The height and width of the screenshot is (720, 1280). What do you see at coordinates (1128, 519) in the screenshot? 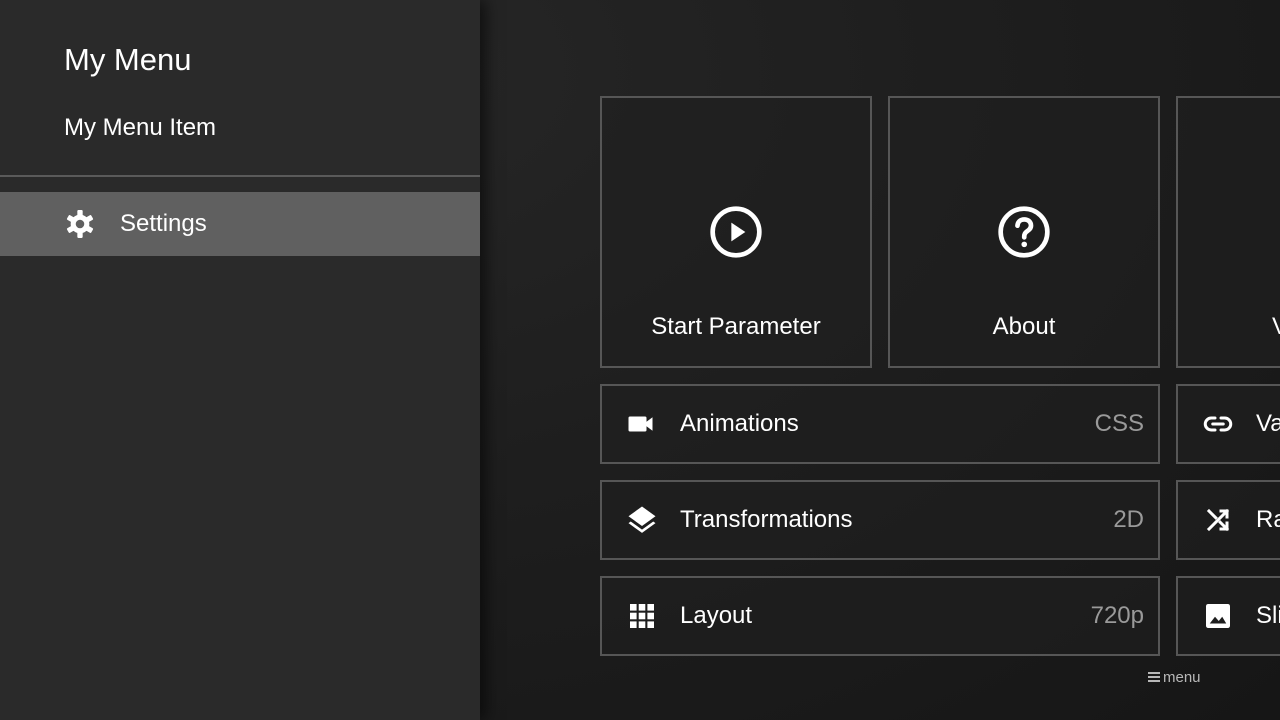
I see `transformations-value: 2D` at bounding box center [1128, 519].